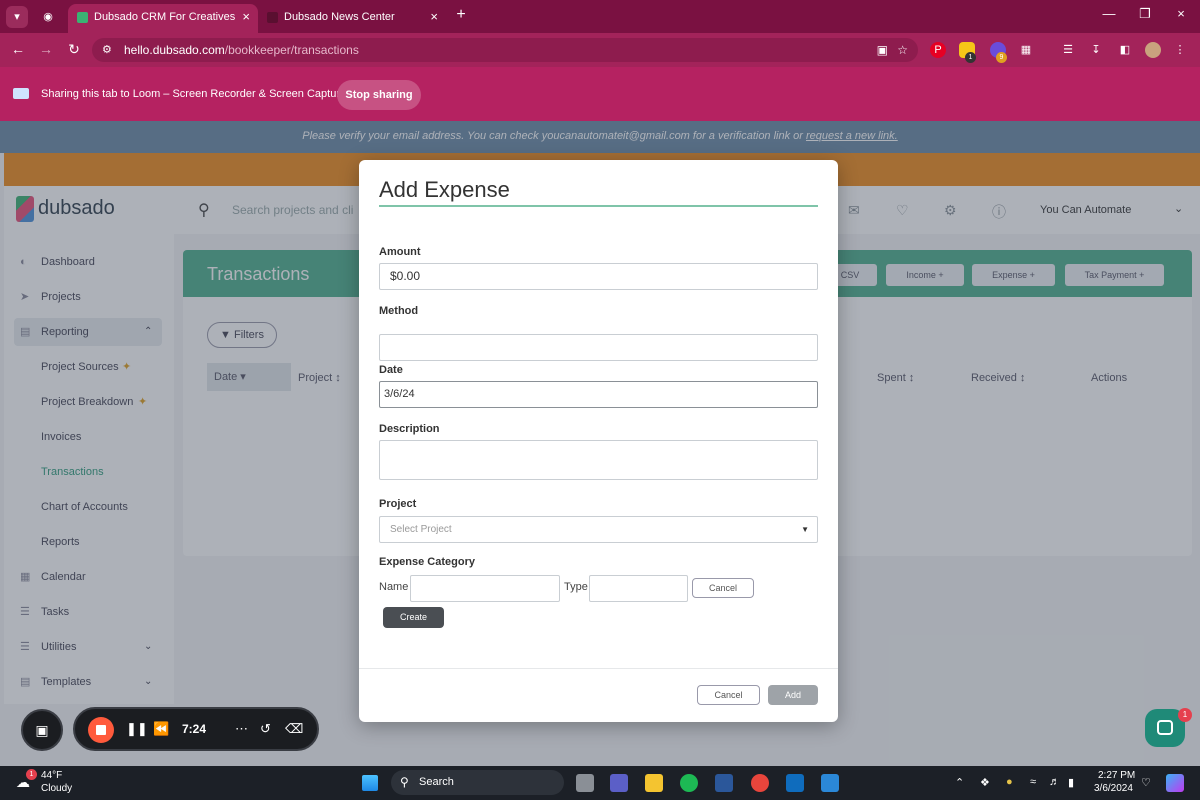 The height and width of the screenshot is (800, 1200). I want to click on restart-icon: ↺, so click(265, 729).